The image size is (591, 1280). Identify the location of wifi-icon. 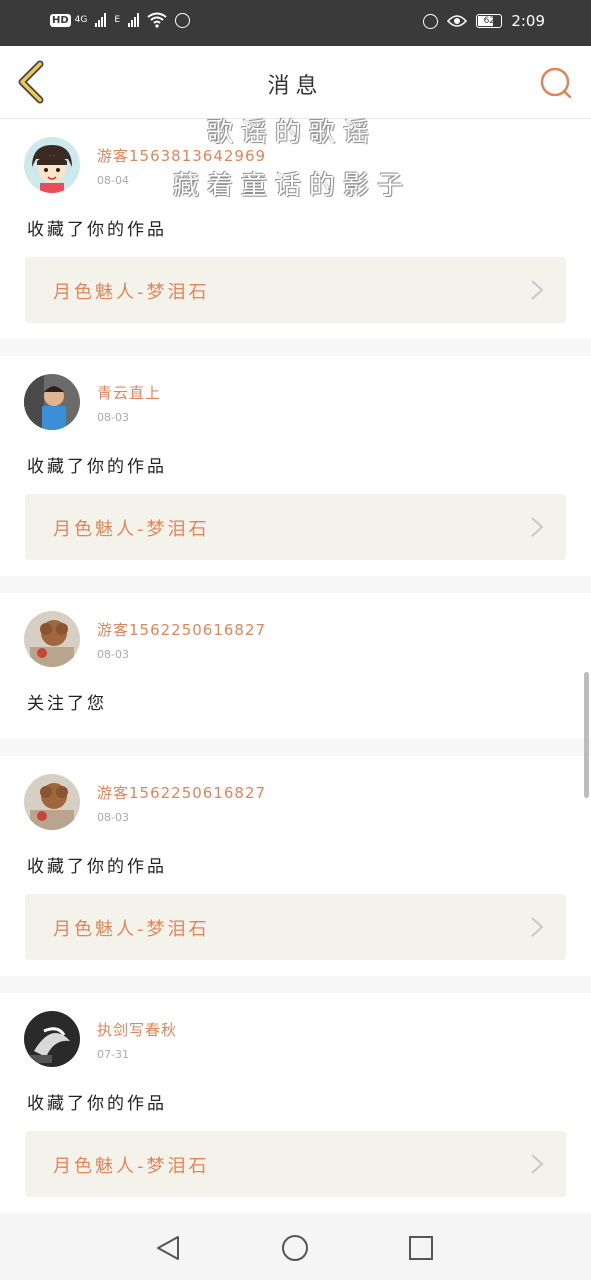
(157, 20).